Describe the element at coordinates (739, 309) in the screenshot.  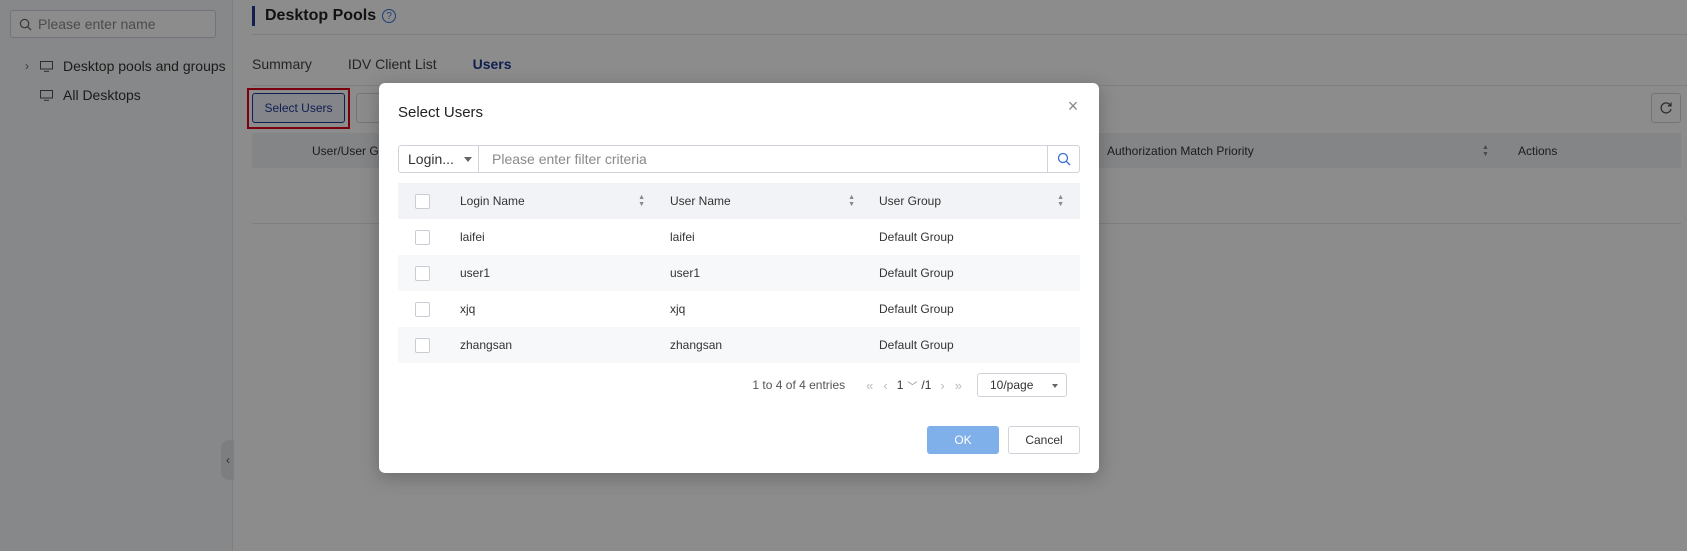
I see `table-row: xjq xjq Default Group` at that location.